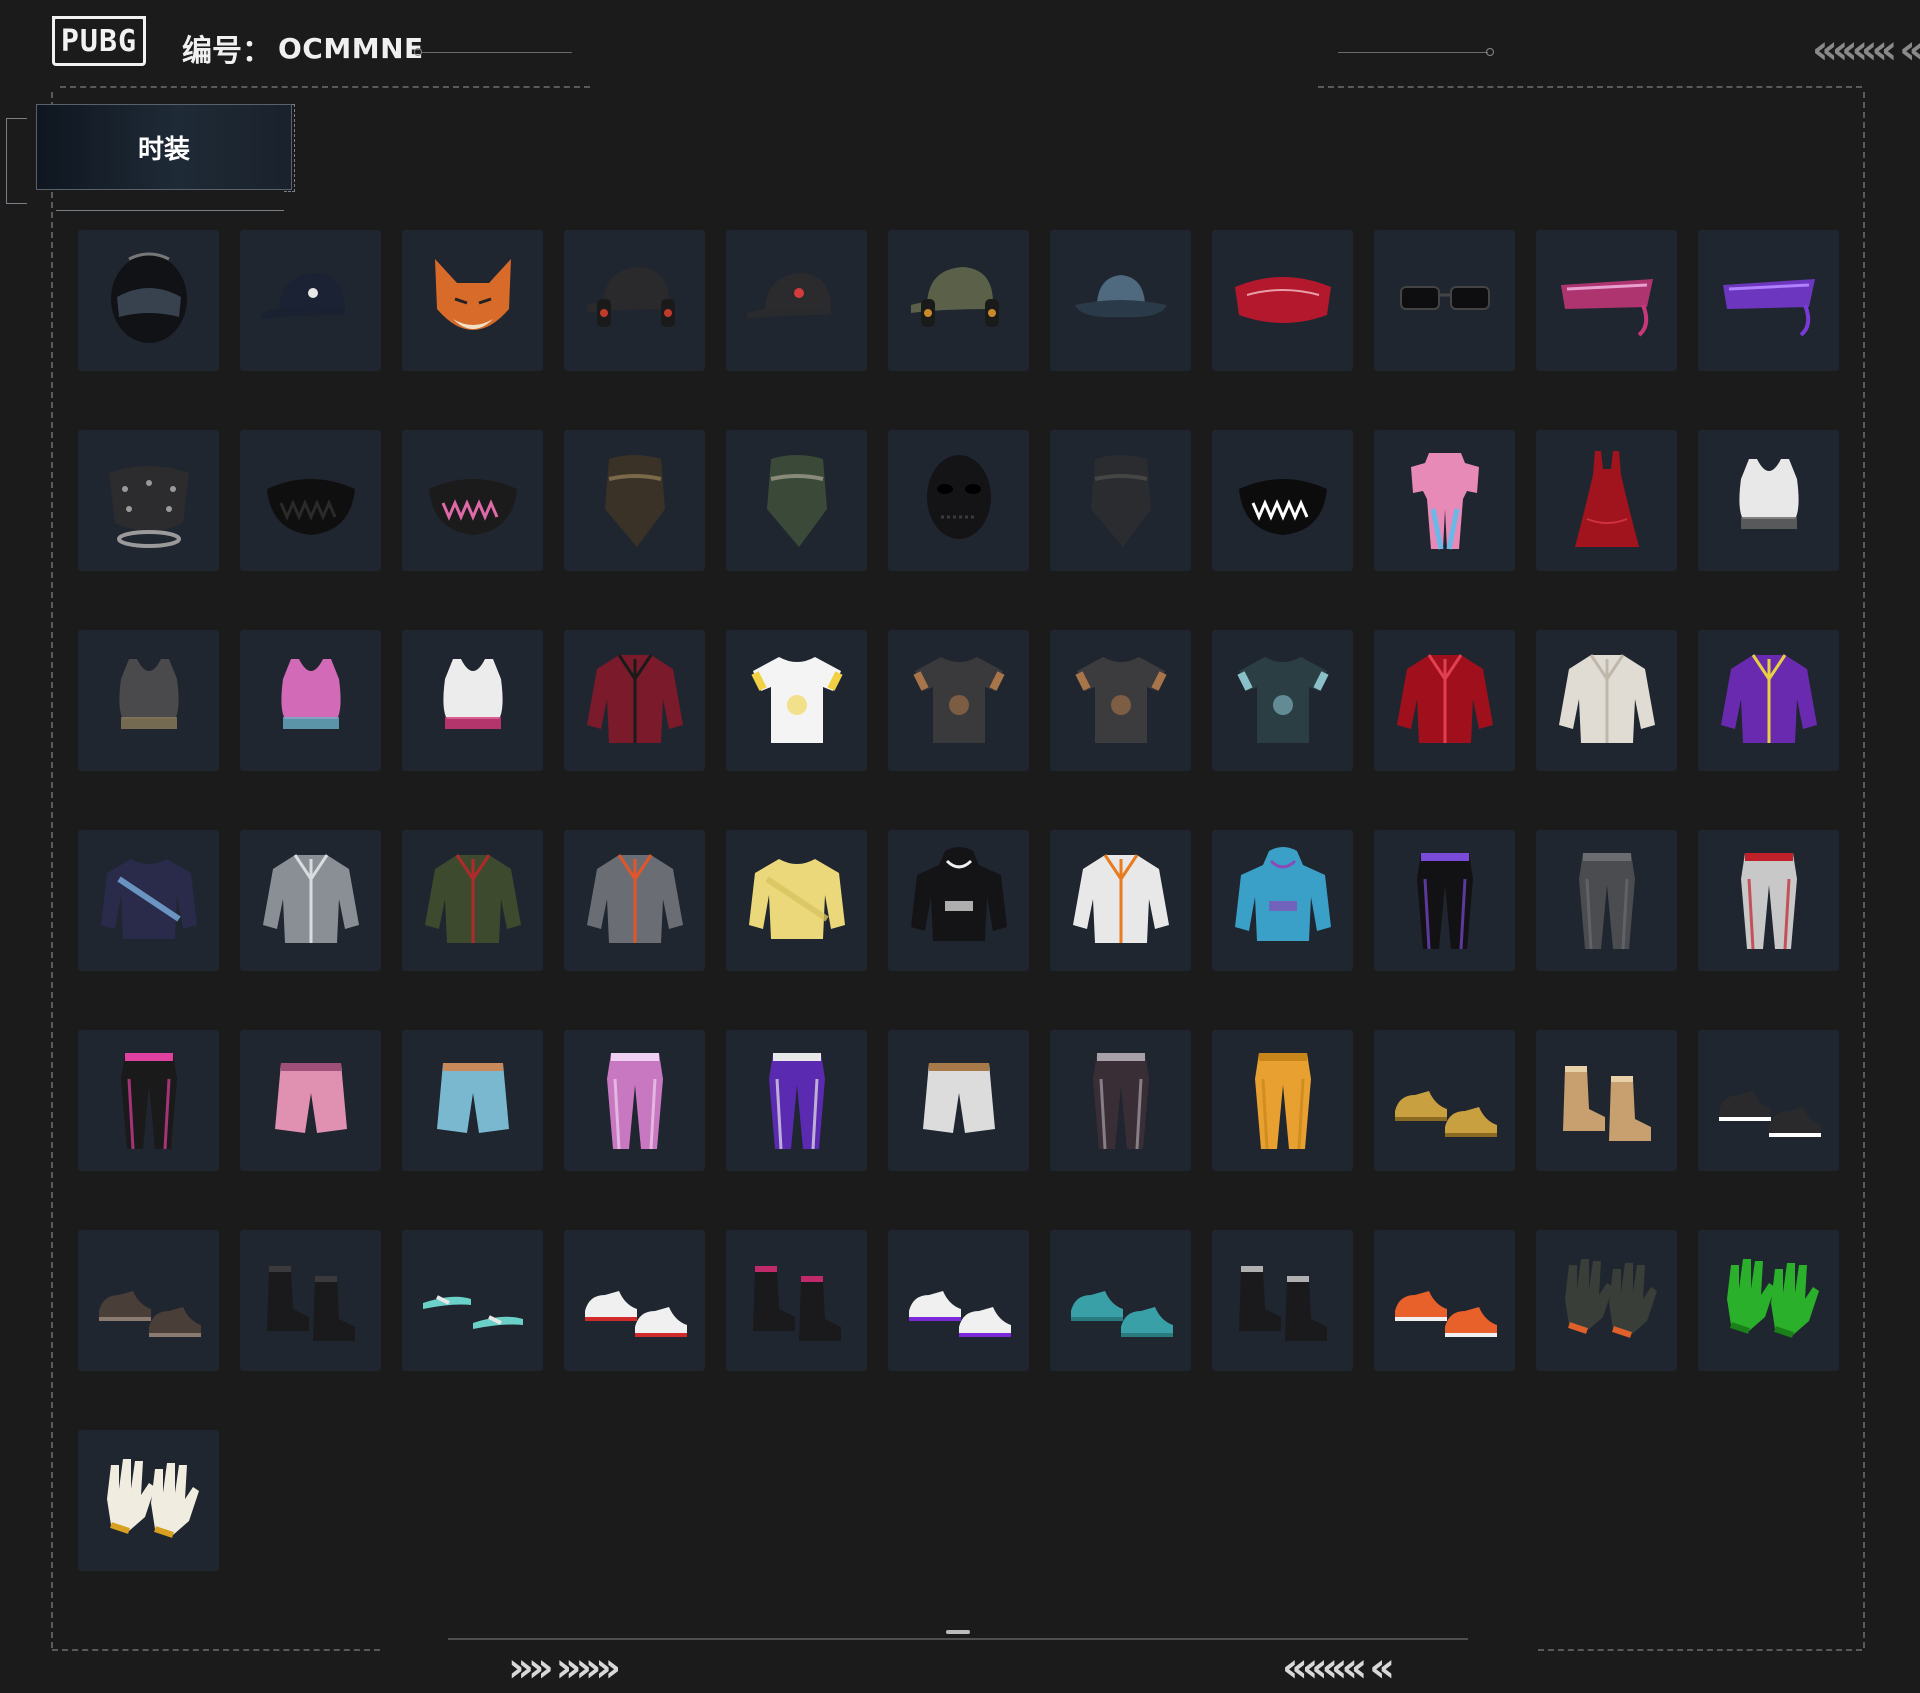 The image size is (1920, 1693). What do you see at coordinates (1768, 1100) in the screenshot?
I see `item-slot-black-white-sneakers` at bounding box center [1768, 1100].